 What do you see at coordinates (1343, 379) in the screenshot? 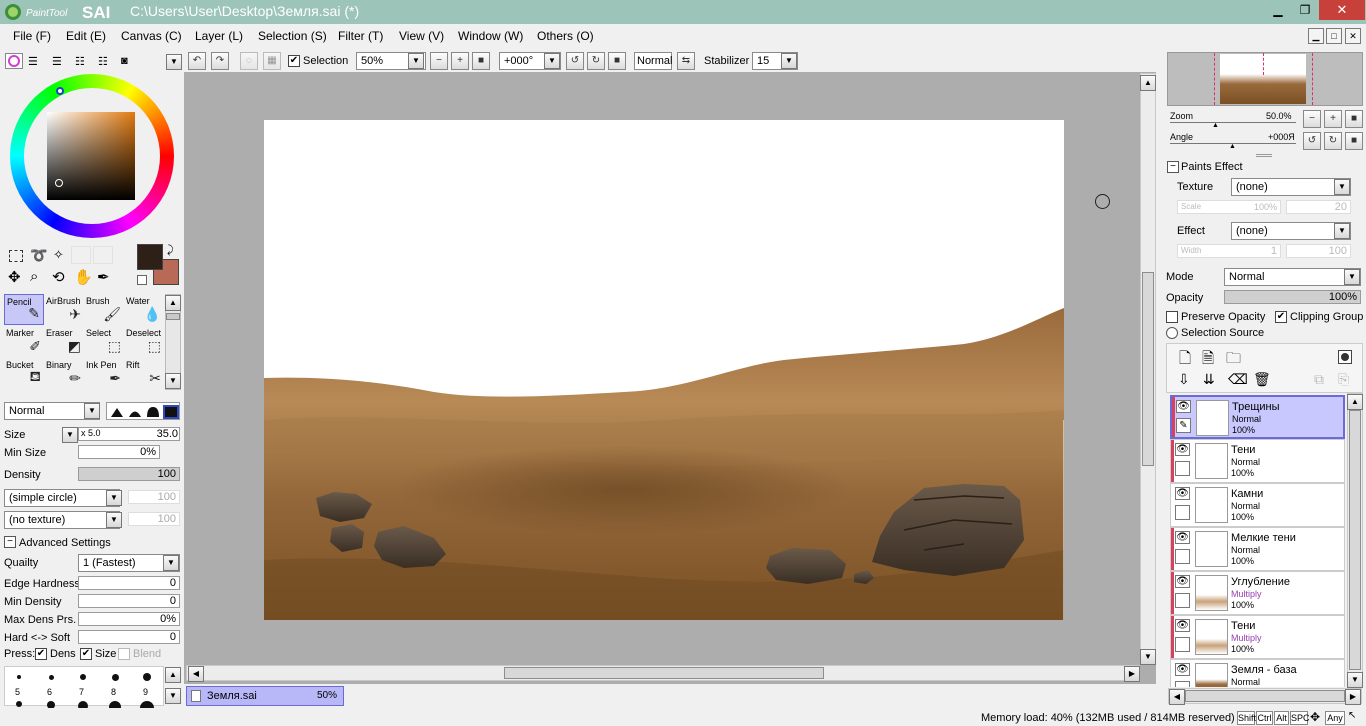
I see `layer-paste-icon: ⎘` at bounding box center [1343, 379].